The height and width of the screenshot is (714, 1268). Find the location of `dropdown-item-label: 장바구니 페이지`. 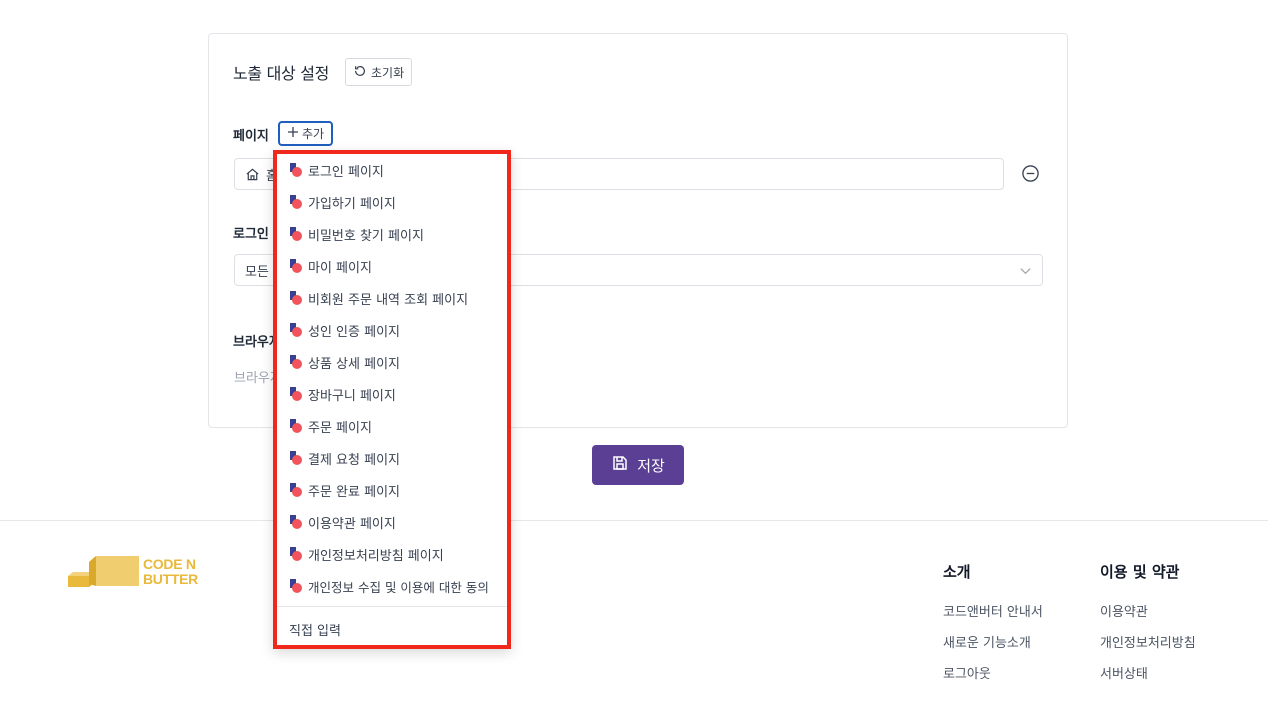

dropdown-item-label: 장바구니 페이지 is located at coordinates (352, 396).